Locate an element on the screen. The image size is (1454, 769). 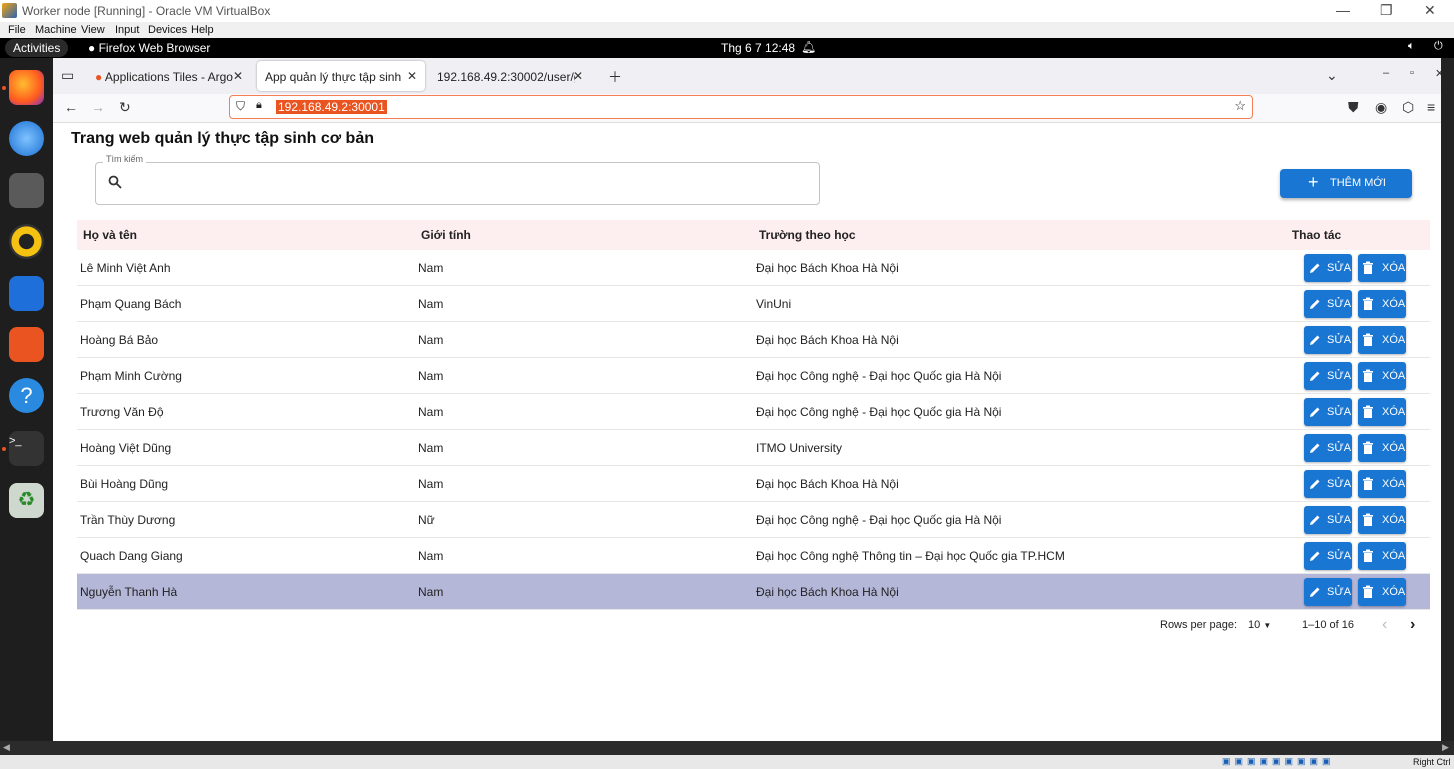
terminal-icon: >_ is located at coordinates (26, 448).